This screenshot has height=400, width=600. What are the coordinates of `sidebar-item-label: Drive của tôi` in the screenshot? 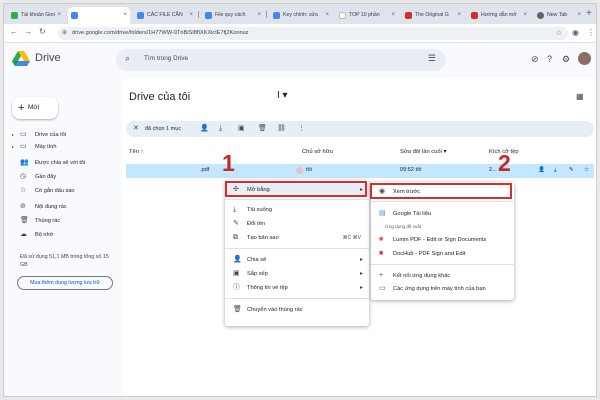 It's located at (51, 135).